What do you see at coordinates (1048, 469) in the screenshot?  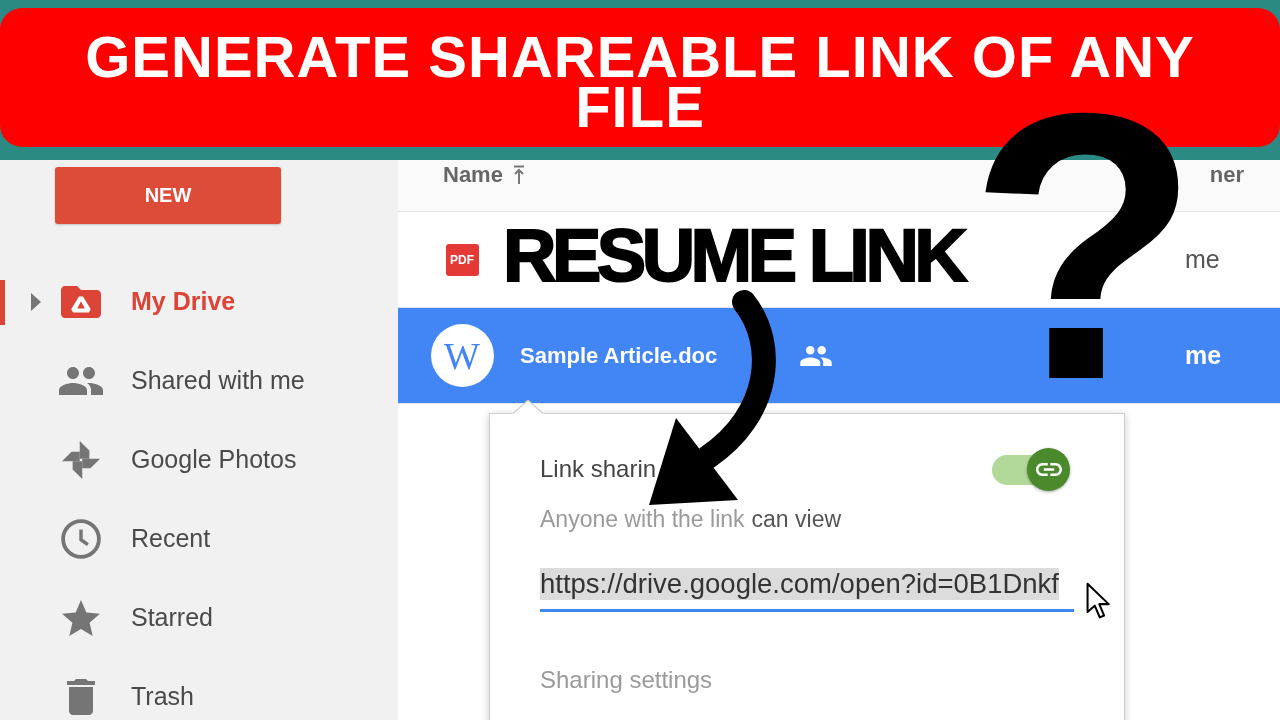 I see `link-icon` at bounding box center [1048, 469].